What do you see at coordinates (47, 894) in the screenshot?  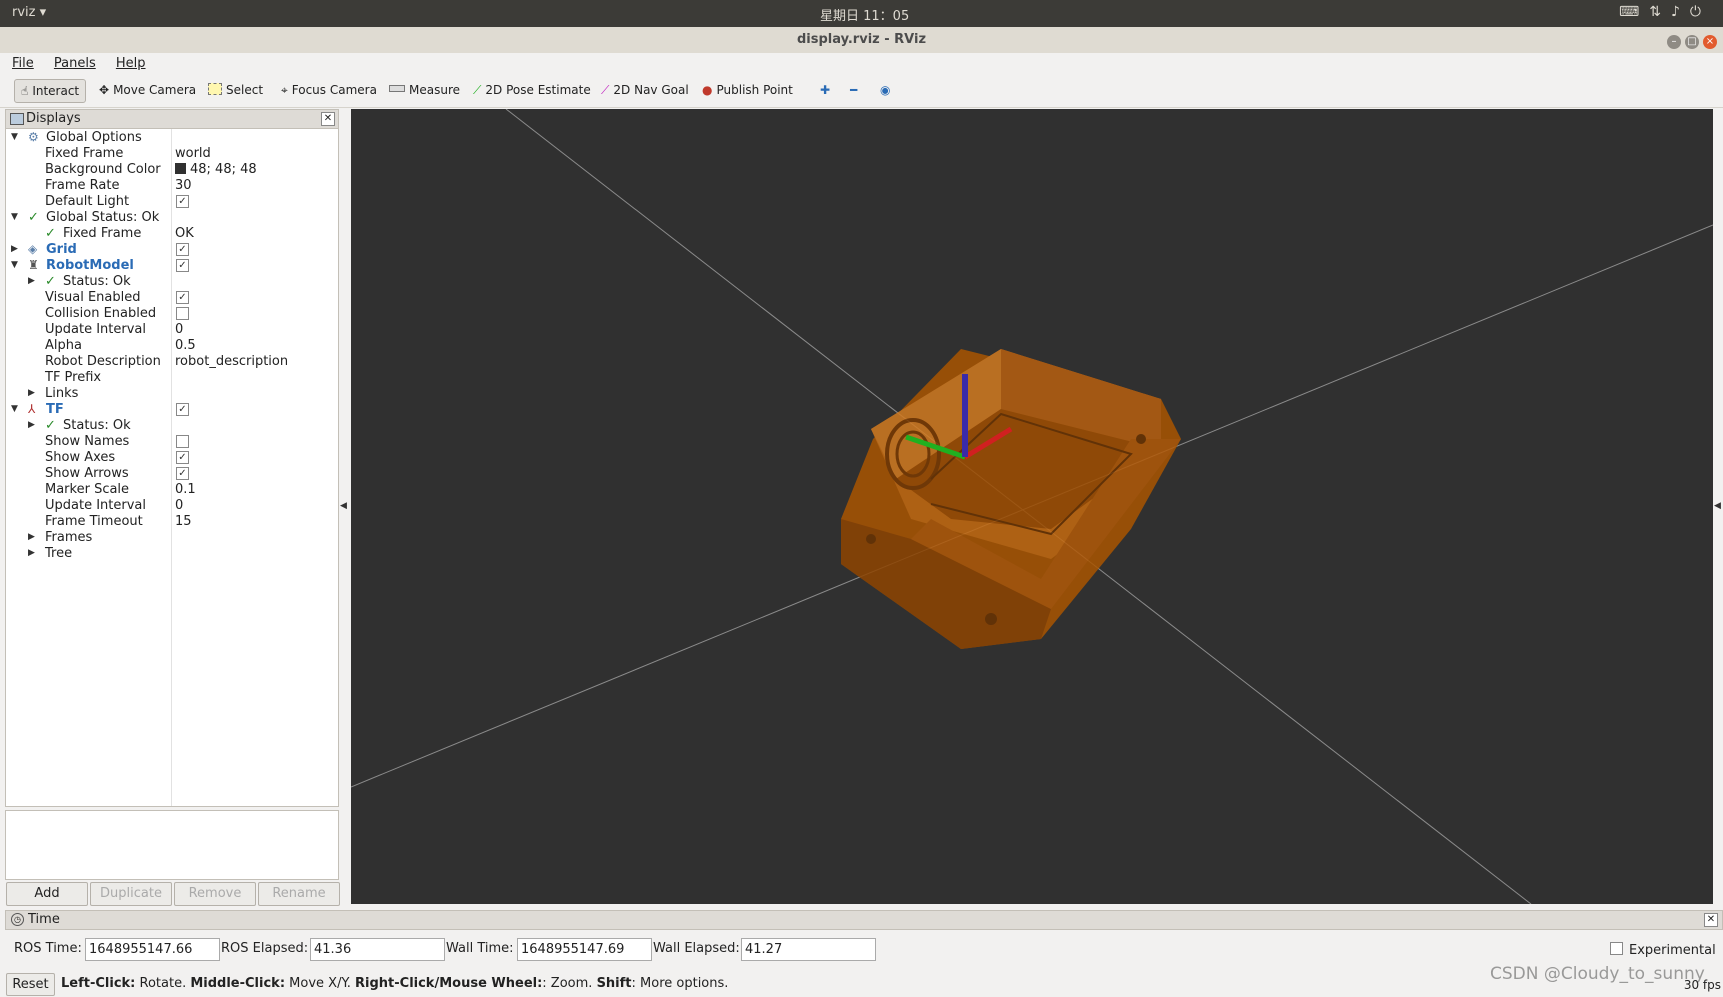 I see `add-button: Add` at bounding box center [47, 894].